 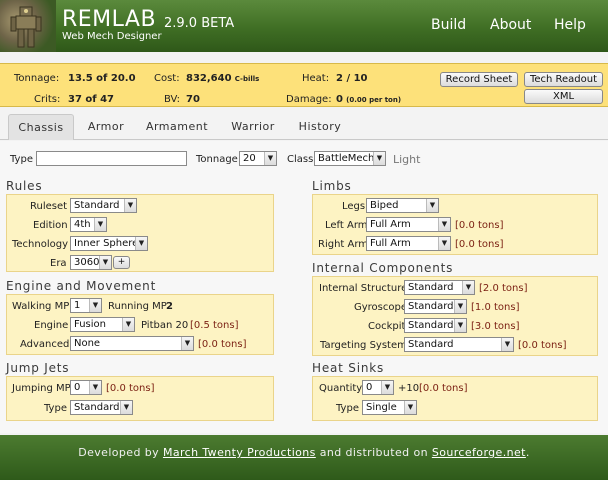 What do you see at coordinates (193, 99) in the screenshot?
I see `bv-summary-value: 70` at bounding box center [193, 99].